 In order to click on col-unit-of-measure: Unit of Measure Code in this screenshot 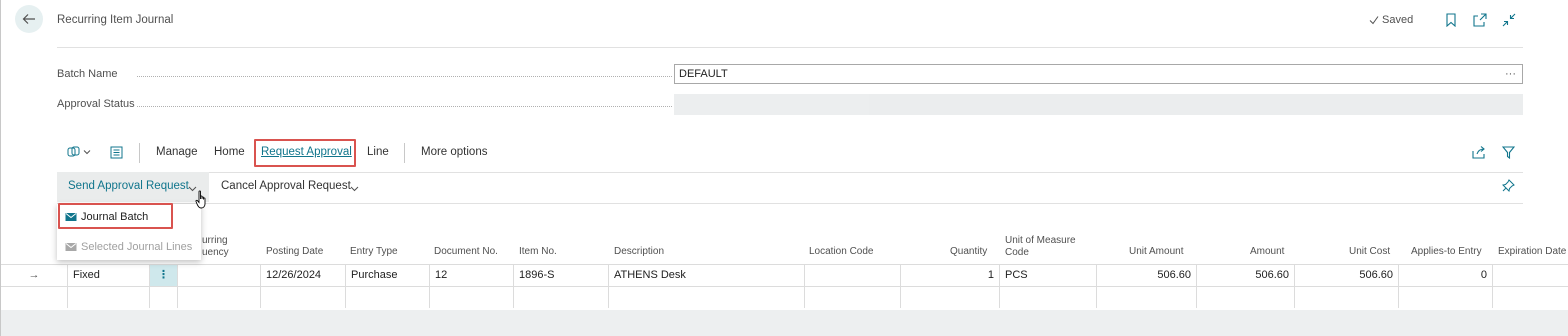, I will do `click(1040, 246)`.